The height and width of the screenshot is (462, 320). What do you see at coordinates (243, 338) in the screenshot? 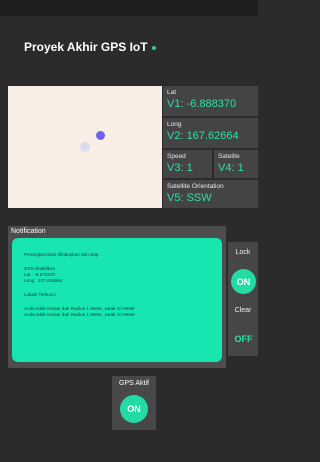
I see `clear-toggle-button: OFF` at bounding box center [243, 338].